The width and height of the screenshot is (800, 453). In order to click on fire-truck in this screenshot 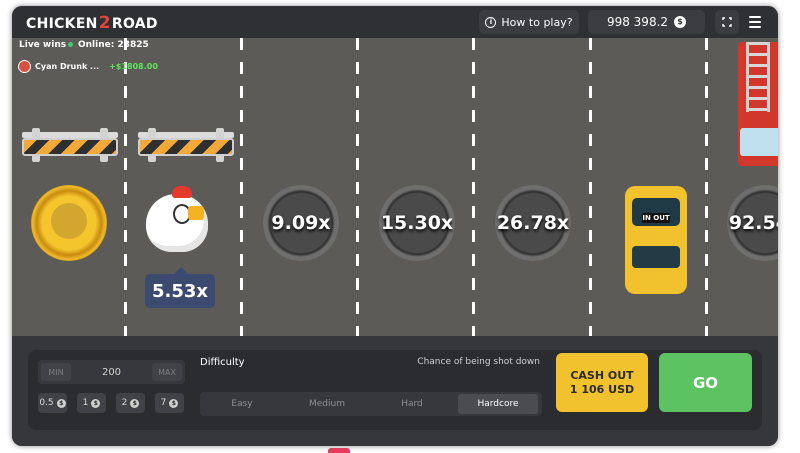, I will do `click(758, 104)`.